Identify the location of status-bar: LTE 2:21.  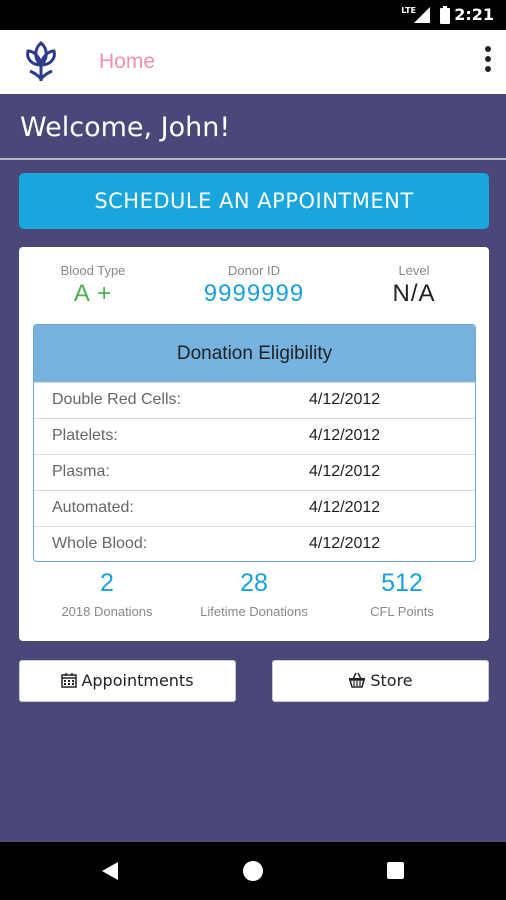
(253, 15).